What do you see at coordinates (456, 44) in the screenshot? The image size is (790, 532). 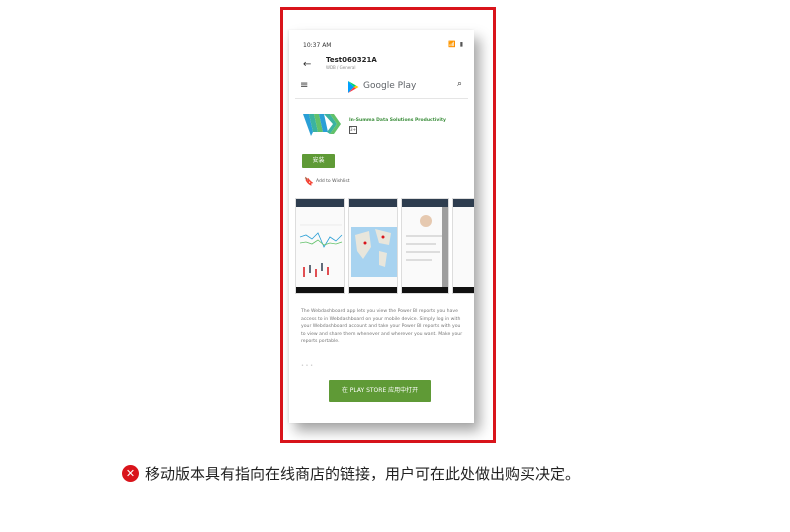 I see `status-icons: 📶 ▮` at bounding box center [456, 44].